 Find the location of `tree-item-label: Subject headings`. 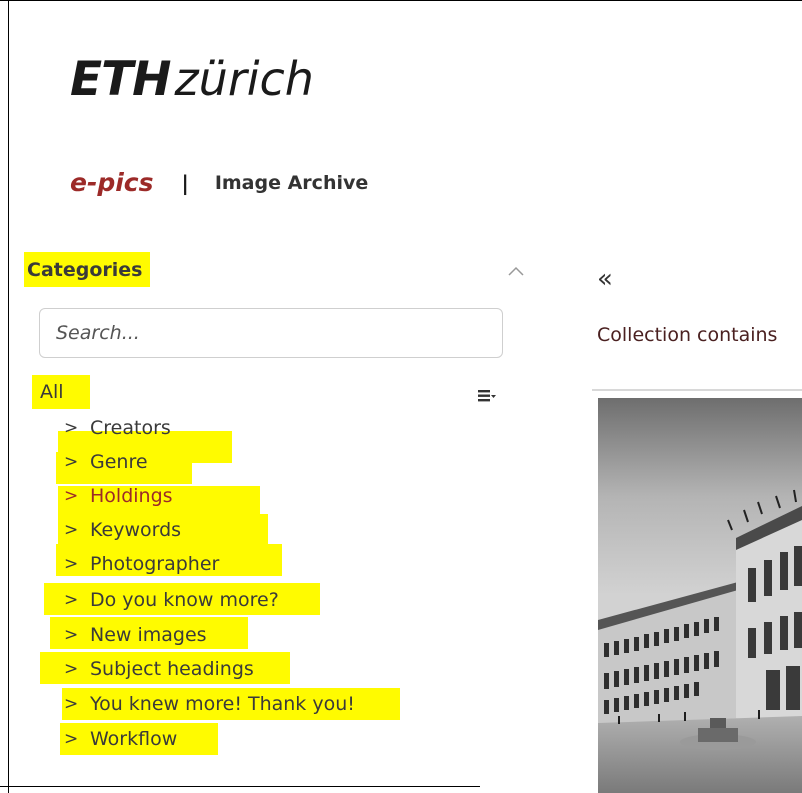

tree-item-label: Subject headings is located at coordinates (172, 669).